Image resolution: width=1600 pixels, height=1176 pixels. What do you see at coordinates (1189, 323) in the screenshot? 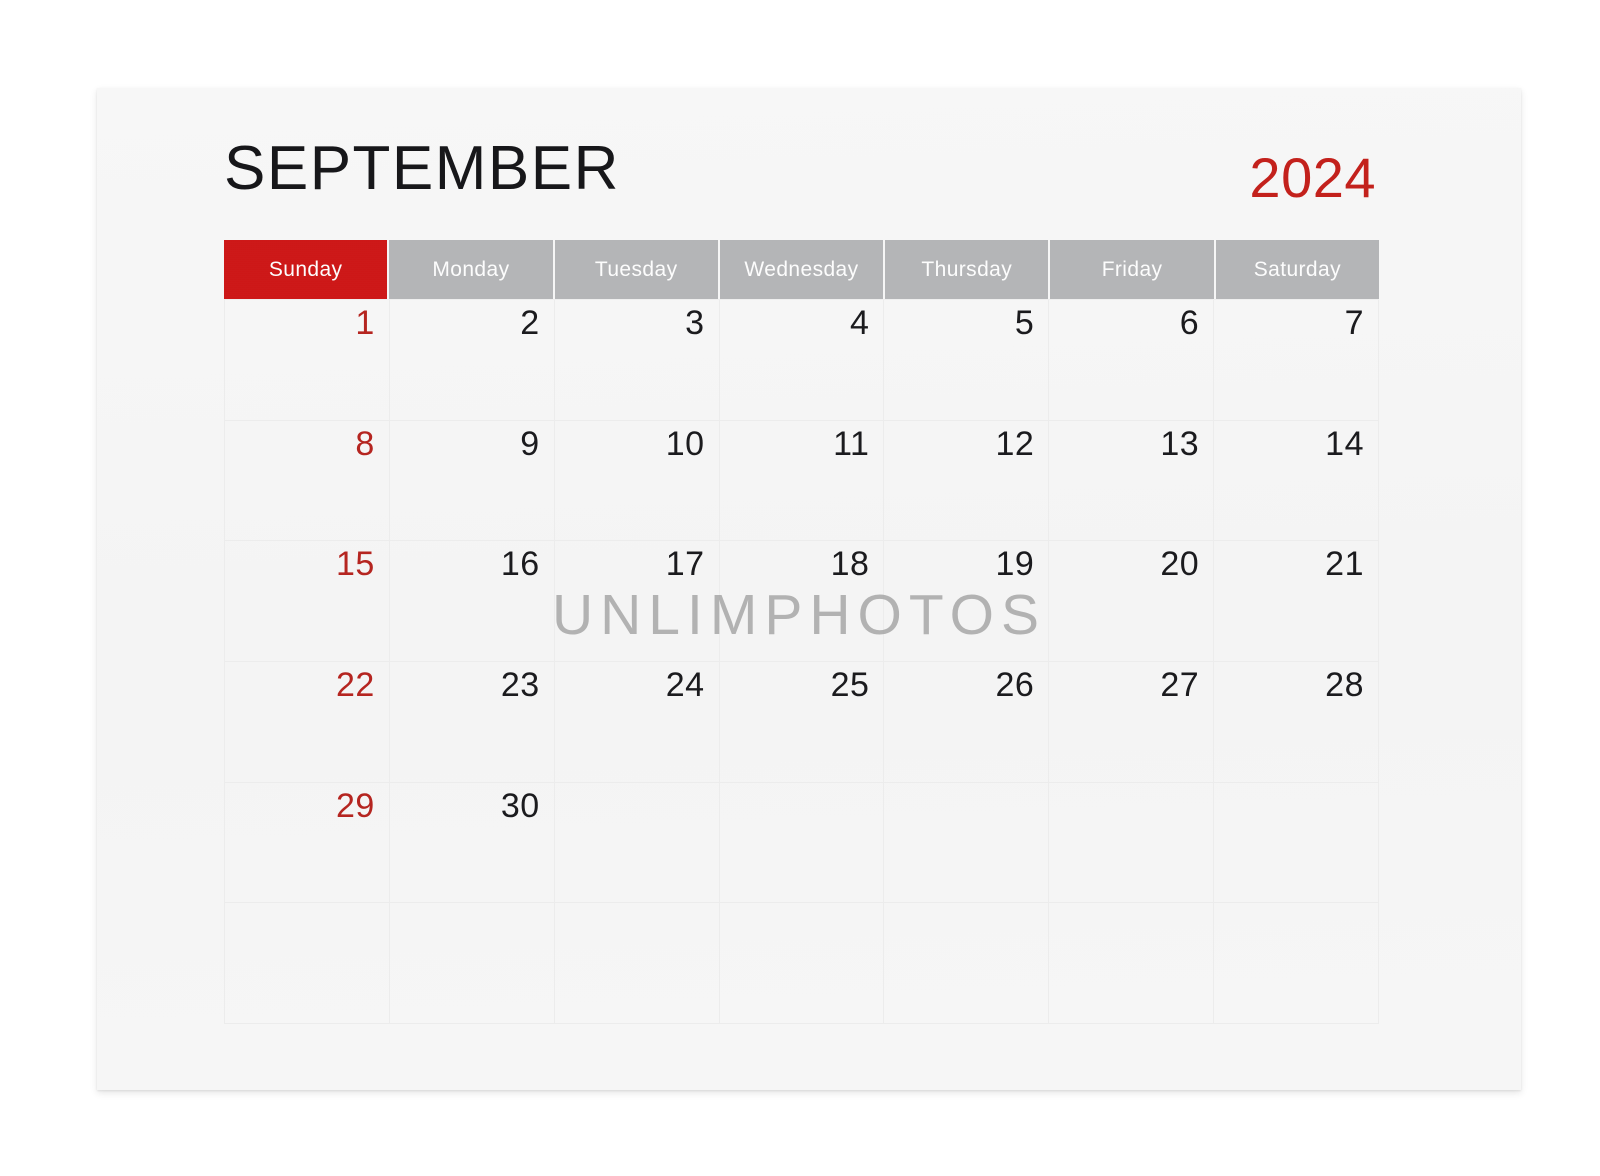
I see `day-number: 6` at bounding box center [1189, 323].